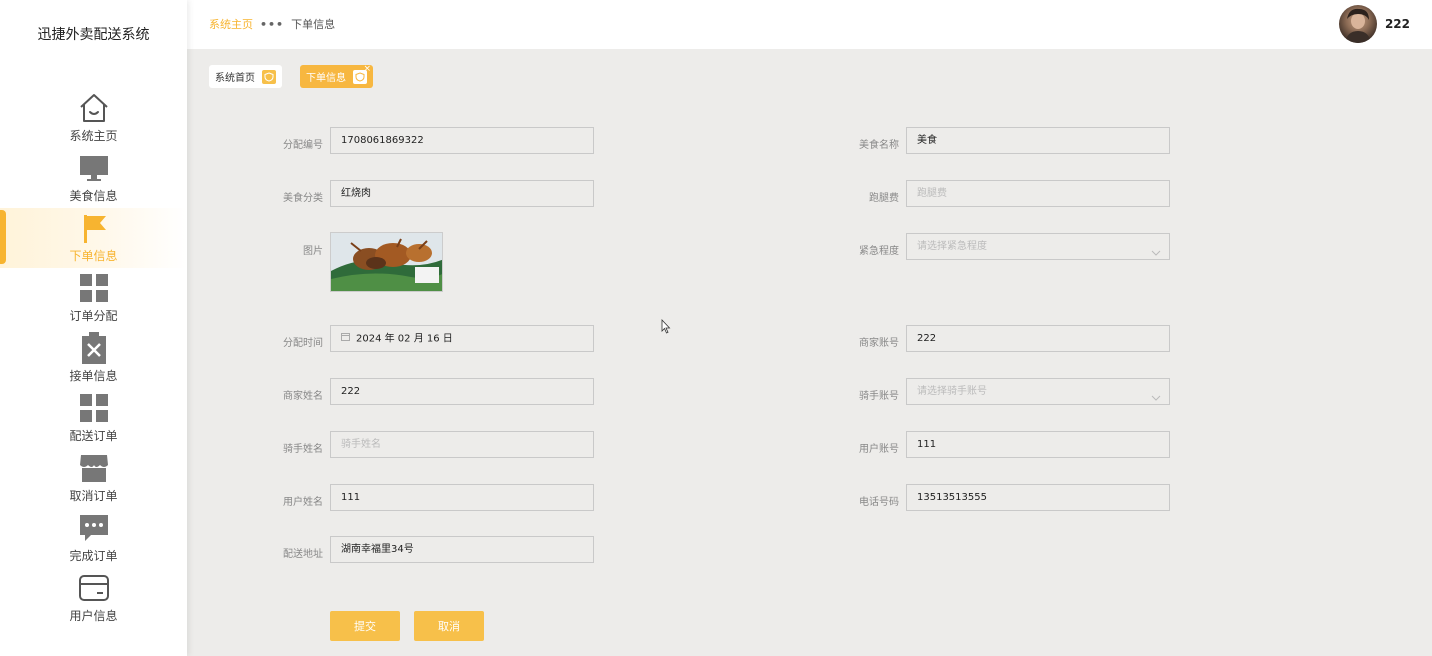 The image size is (1432, 656). What do you see at coordinates (365, 626) in the screenshot?
I see `submit-button: 提交` at bounding box center [365, 626].